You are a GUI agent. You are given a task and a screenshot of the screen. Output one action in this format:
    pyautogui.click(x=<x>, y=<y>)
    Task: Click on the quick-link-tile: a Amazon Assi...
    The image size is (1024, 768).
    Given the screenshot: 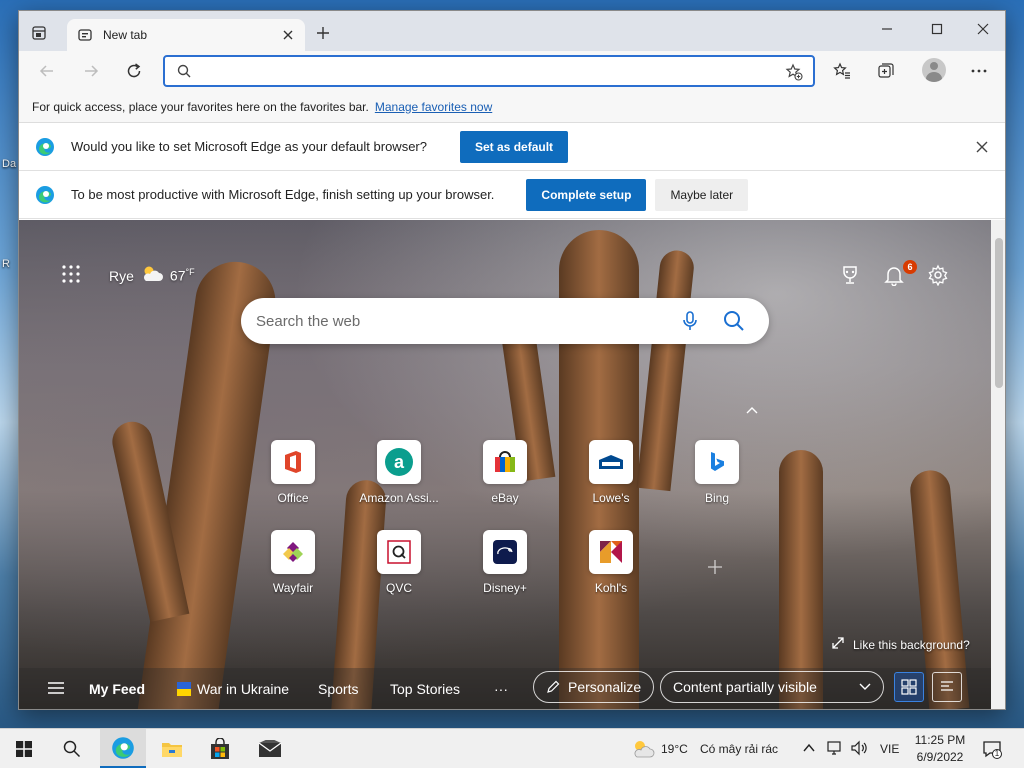 What is the action you would take?
    pyautogui.click(x=399, y=480)
    